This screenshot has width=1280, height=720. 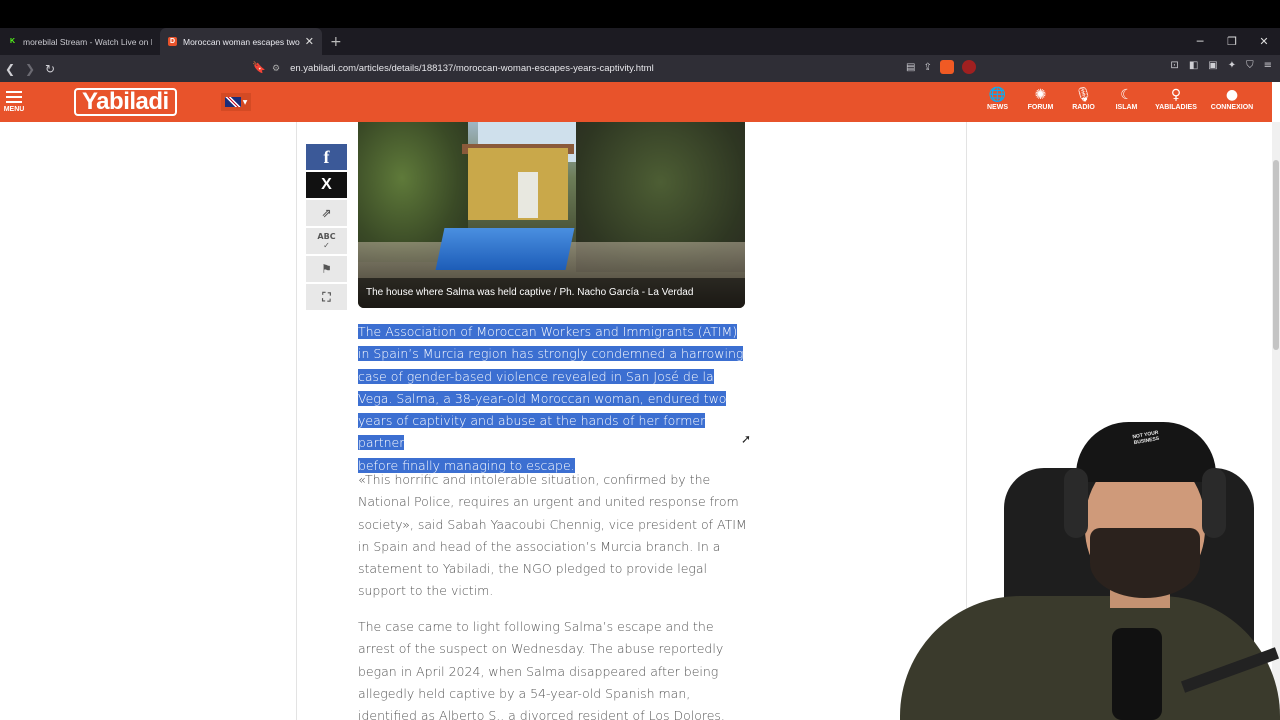 I want to click on x-share-button: X, so click(x=326, y=185).